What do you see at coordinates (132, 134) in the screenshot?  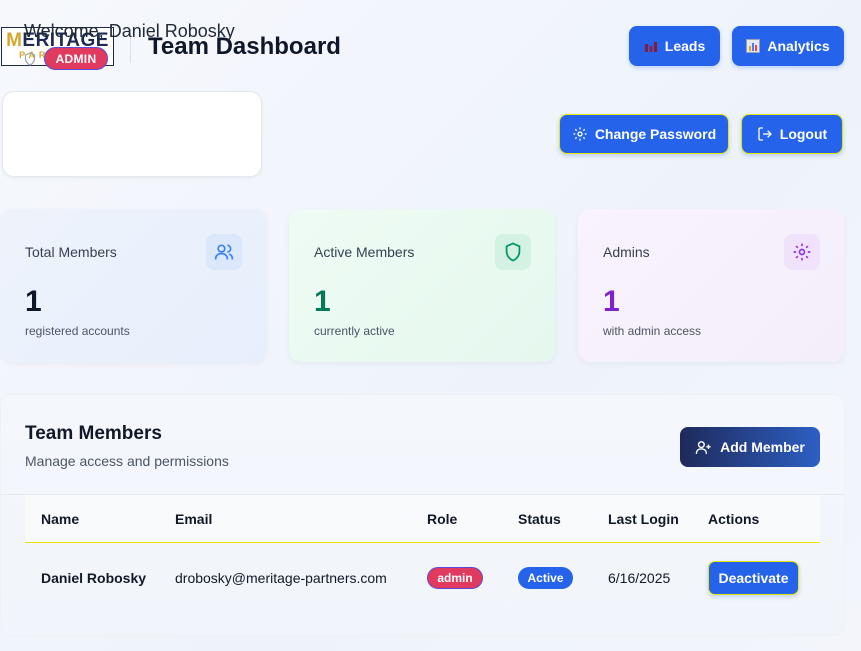 I see `welcome-card` at bounding box center [132, 134].